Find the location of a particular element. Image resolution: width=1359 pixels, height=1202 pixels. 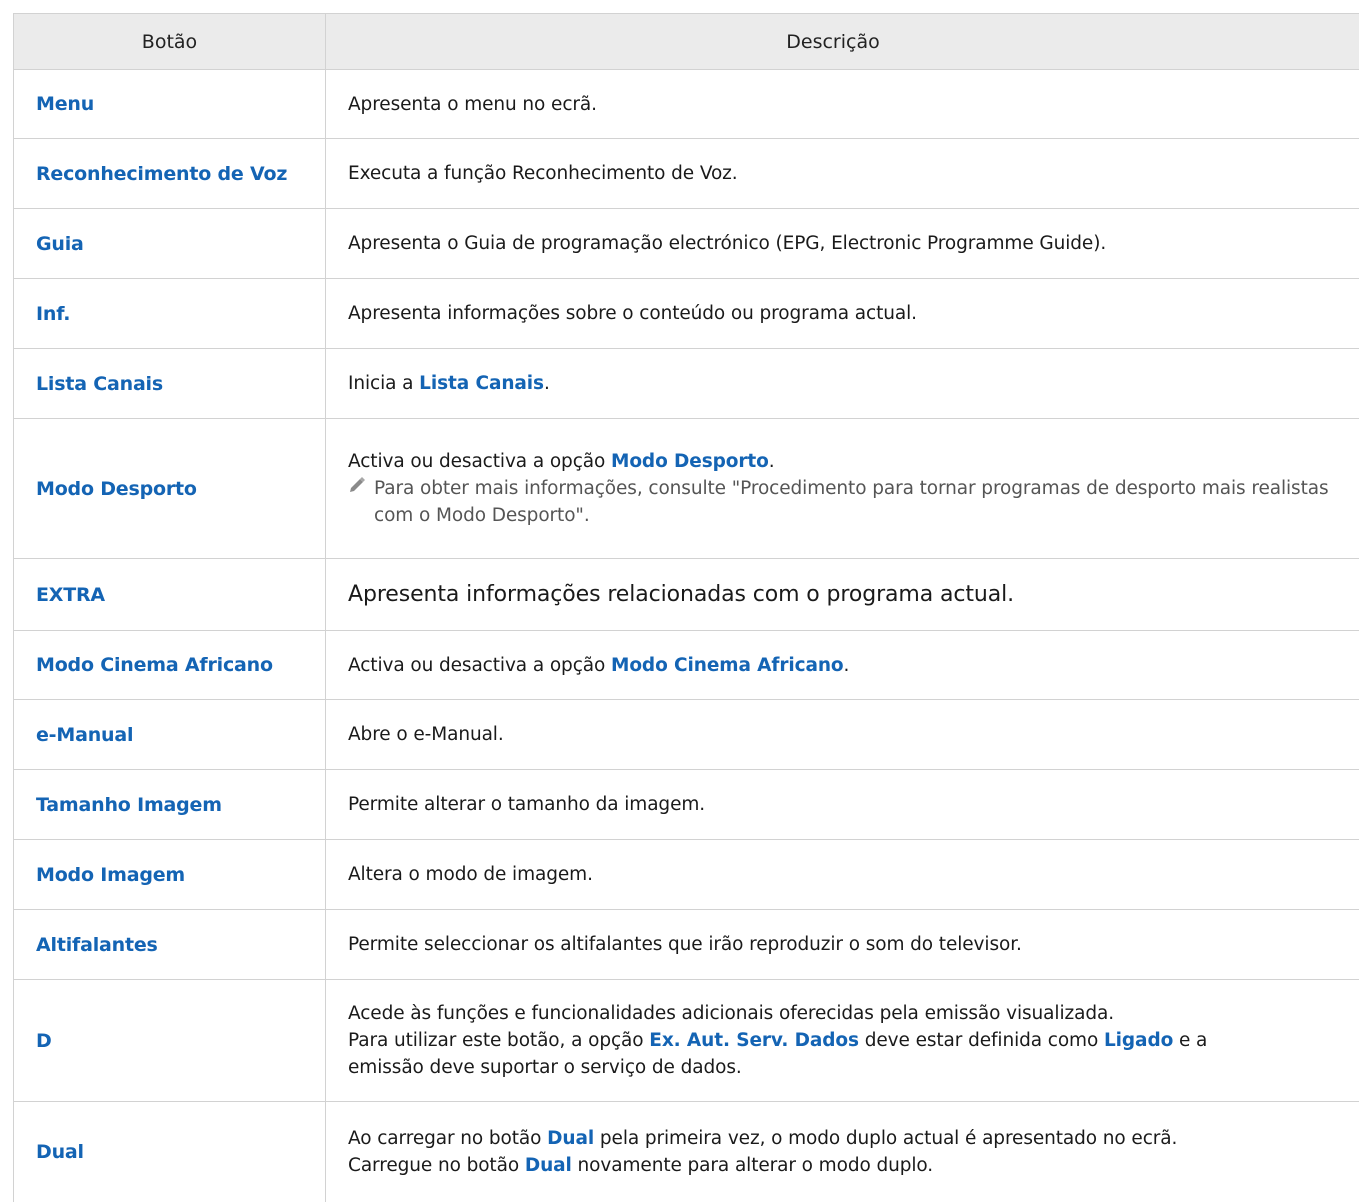

button-name: Menu is located at coordinates (65, 104).